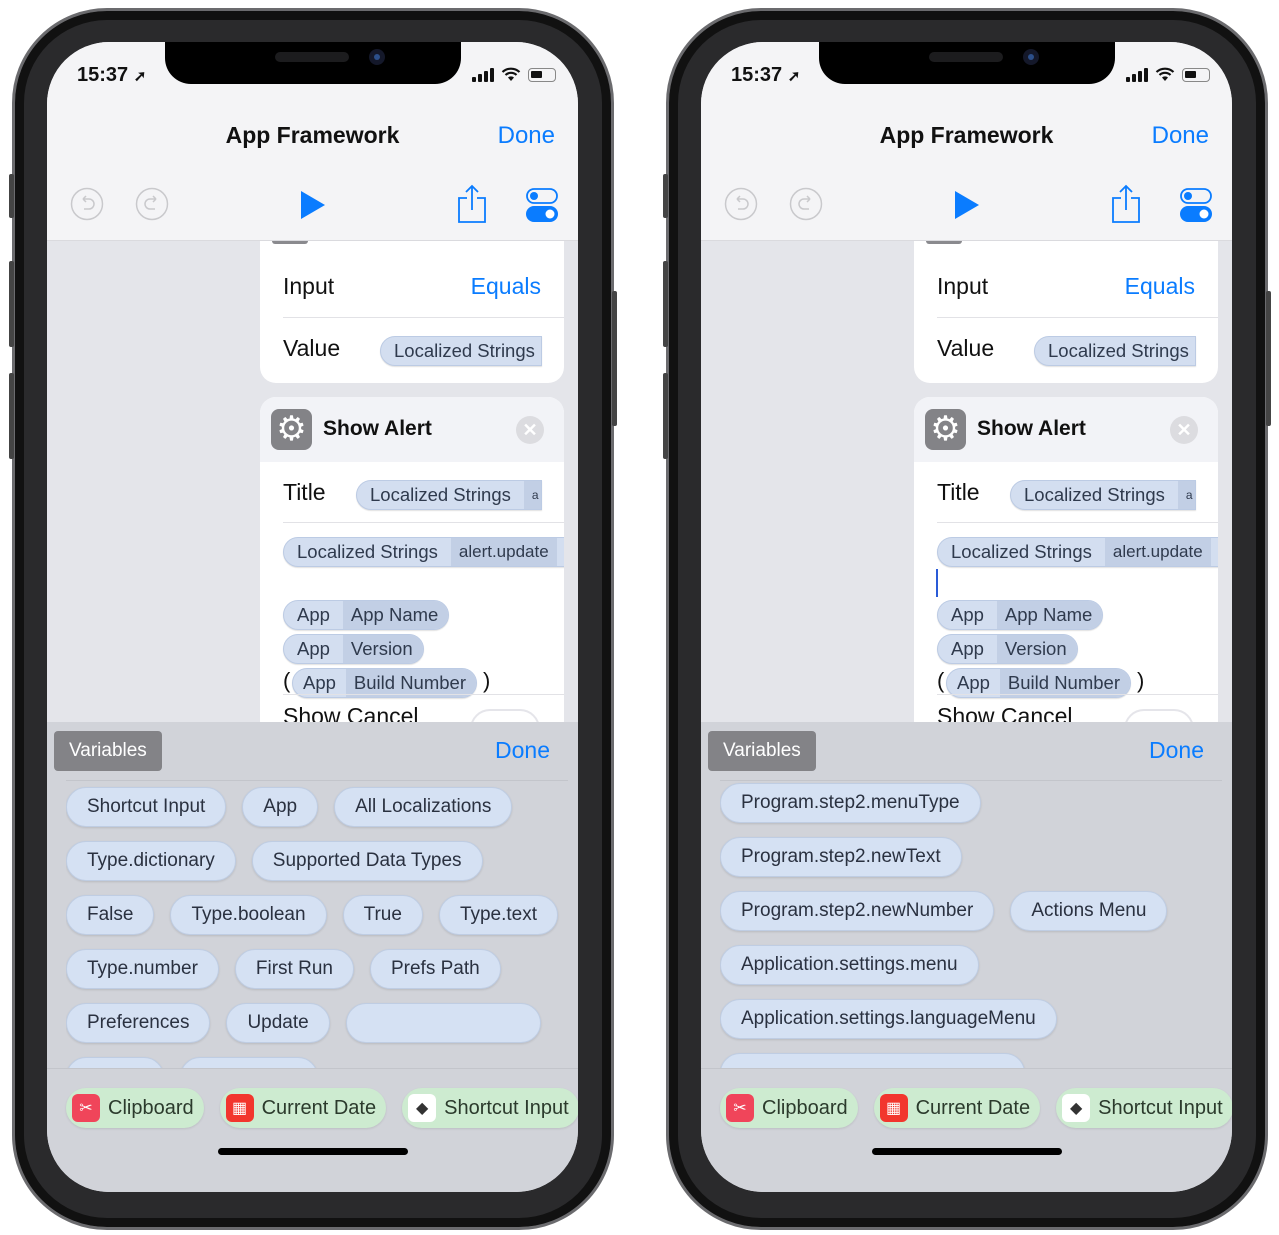 The image size is (1279, 1235). I want to click on divider, so click(423, 317).